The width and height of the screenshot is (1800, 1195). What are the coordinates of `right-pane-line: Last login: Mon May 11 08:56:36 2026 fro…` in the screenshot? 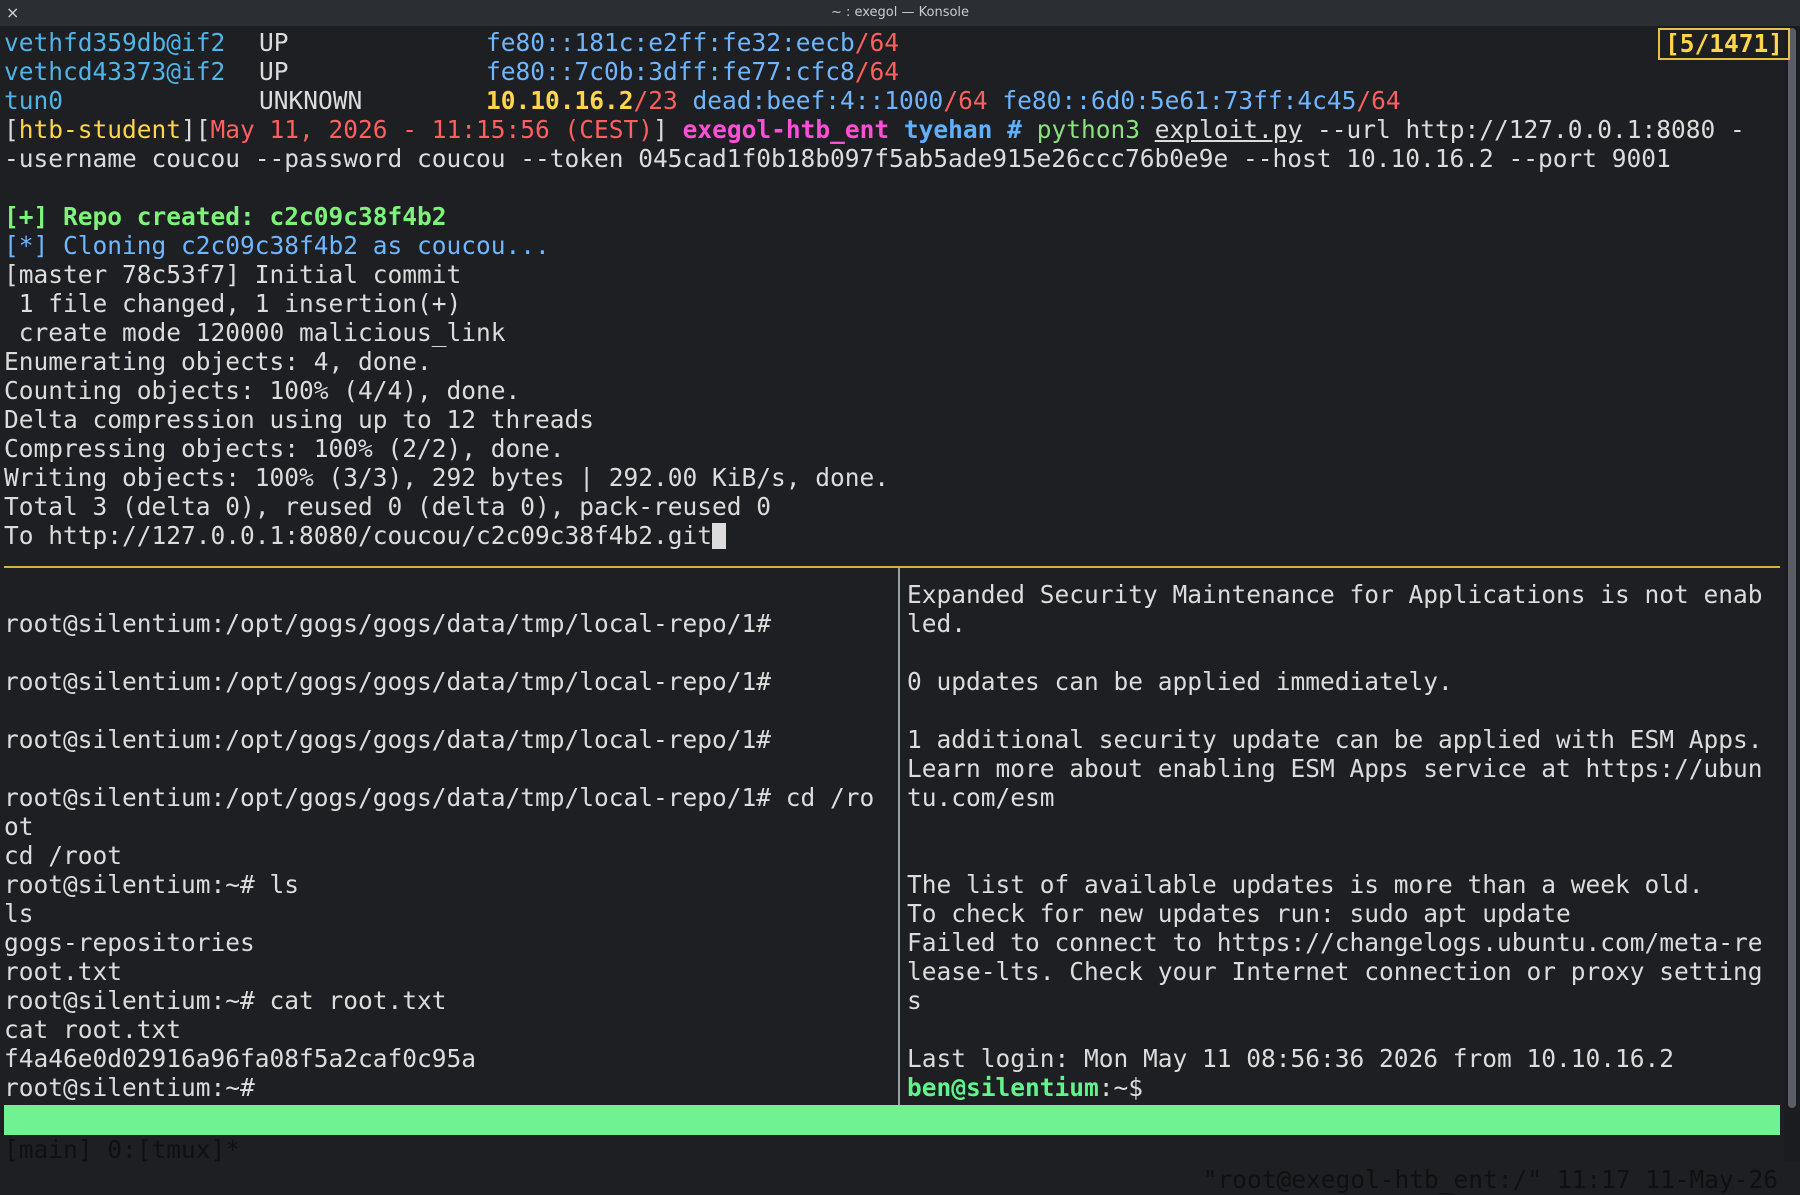 It's located at (1291, 1058).